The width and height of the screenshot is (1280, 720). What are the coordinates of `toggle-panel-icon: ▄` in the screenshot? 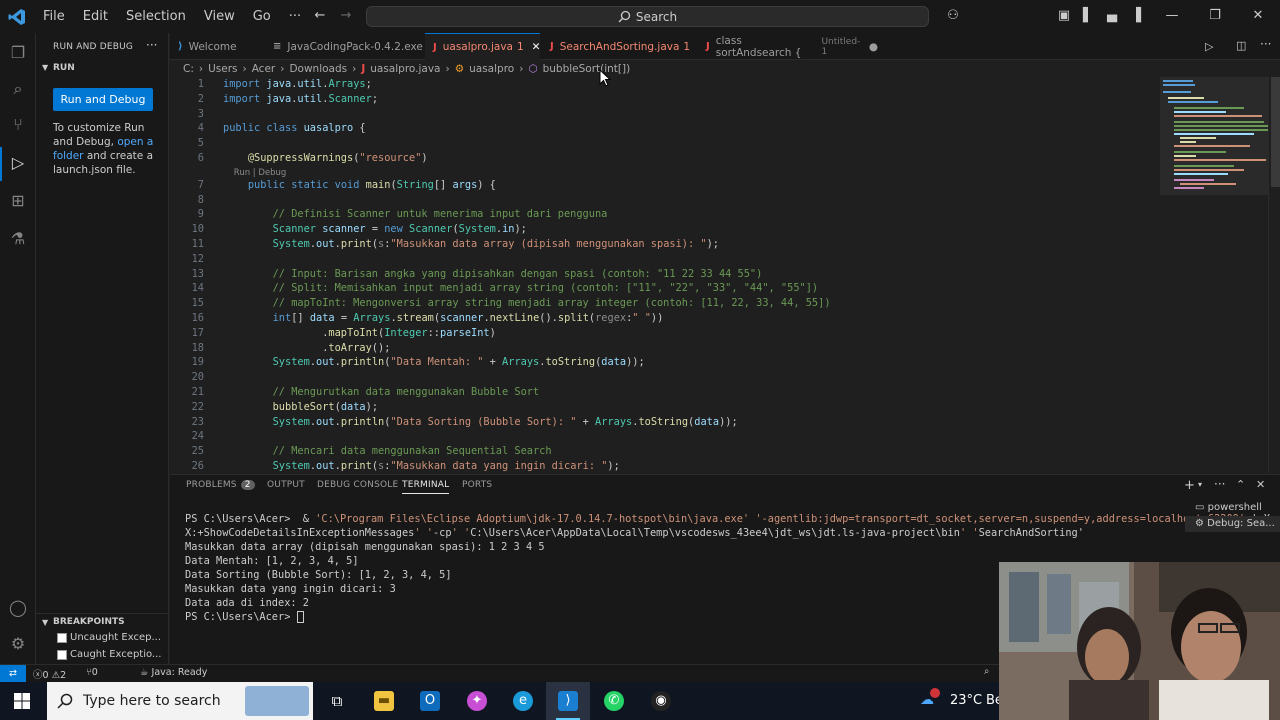 It's located at (1112, 16).